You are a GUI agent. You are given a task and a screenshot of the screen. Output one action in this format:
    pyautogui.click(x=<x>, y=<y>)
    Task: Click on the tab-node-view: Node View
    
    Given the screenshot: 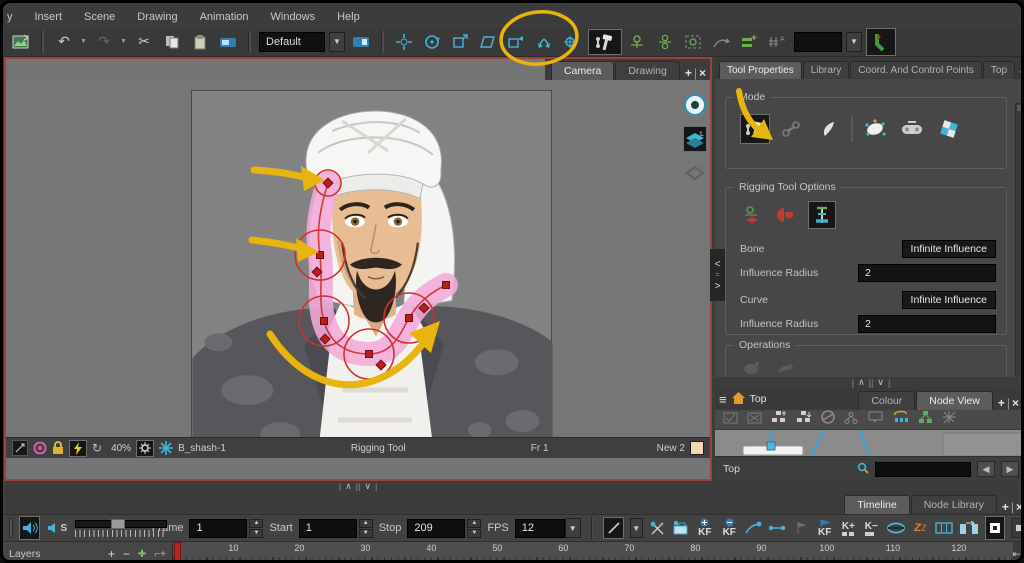 What is the action you would take?
    pyautogui.click(x=954, y=400)
    